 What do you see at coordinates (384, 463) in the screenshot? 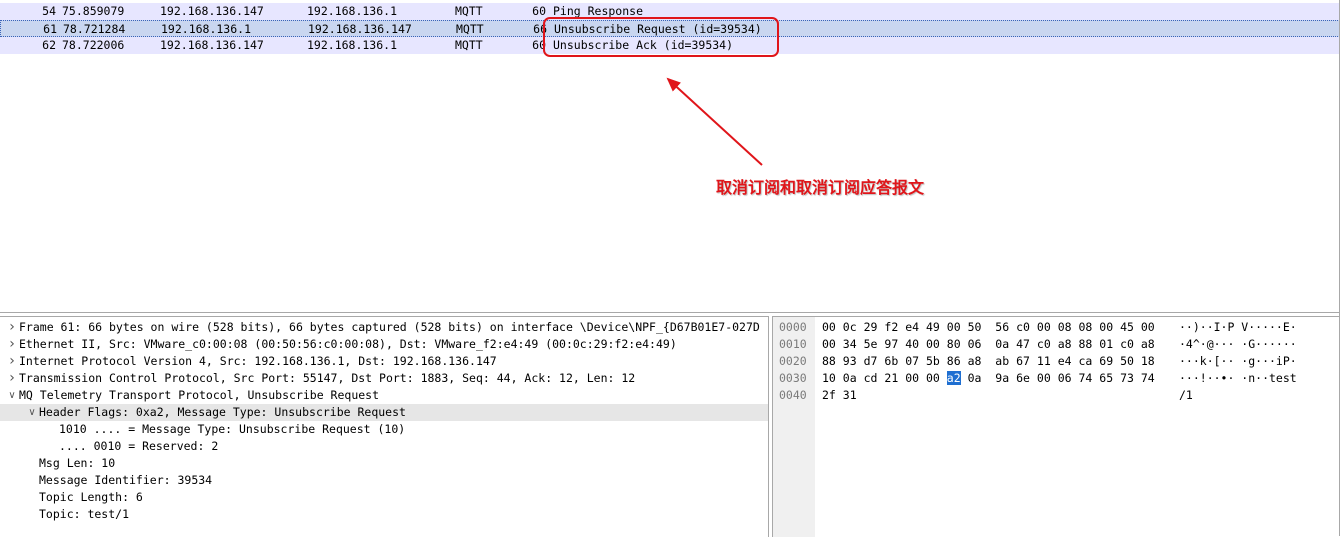
I see `detail-tree-row: Msg Len: 10` at bounding box center [384, 463].